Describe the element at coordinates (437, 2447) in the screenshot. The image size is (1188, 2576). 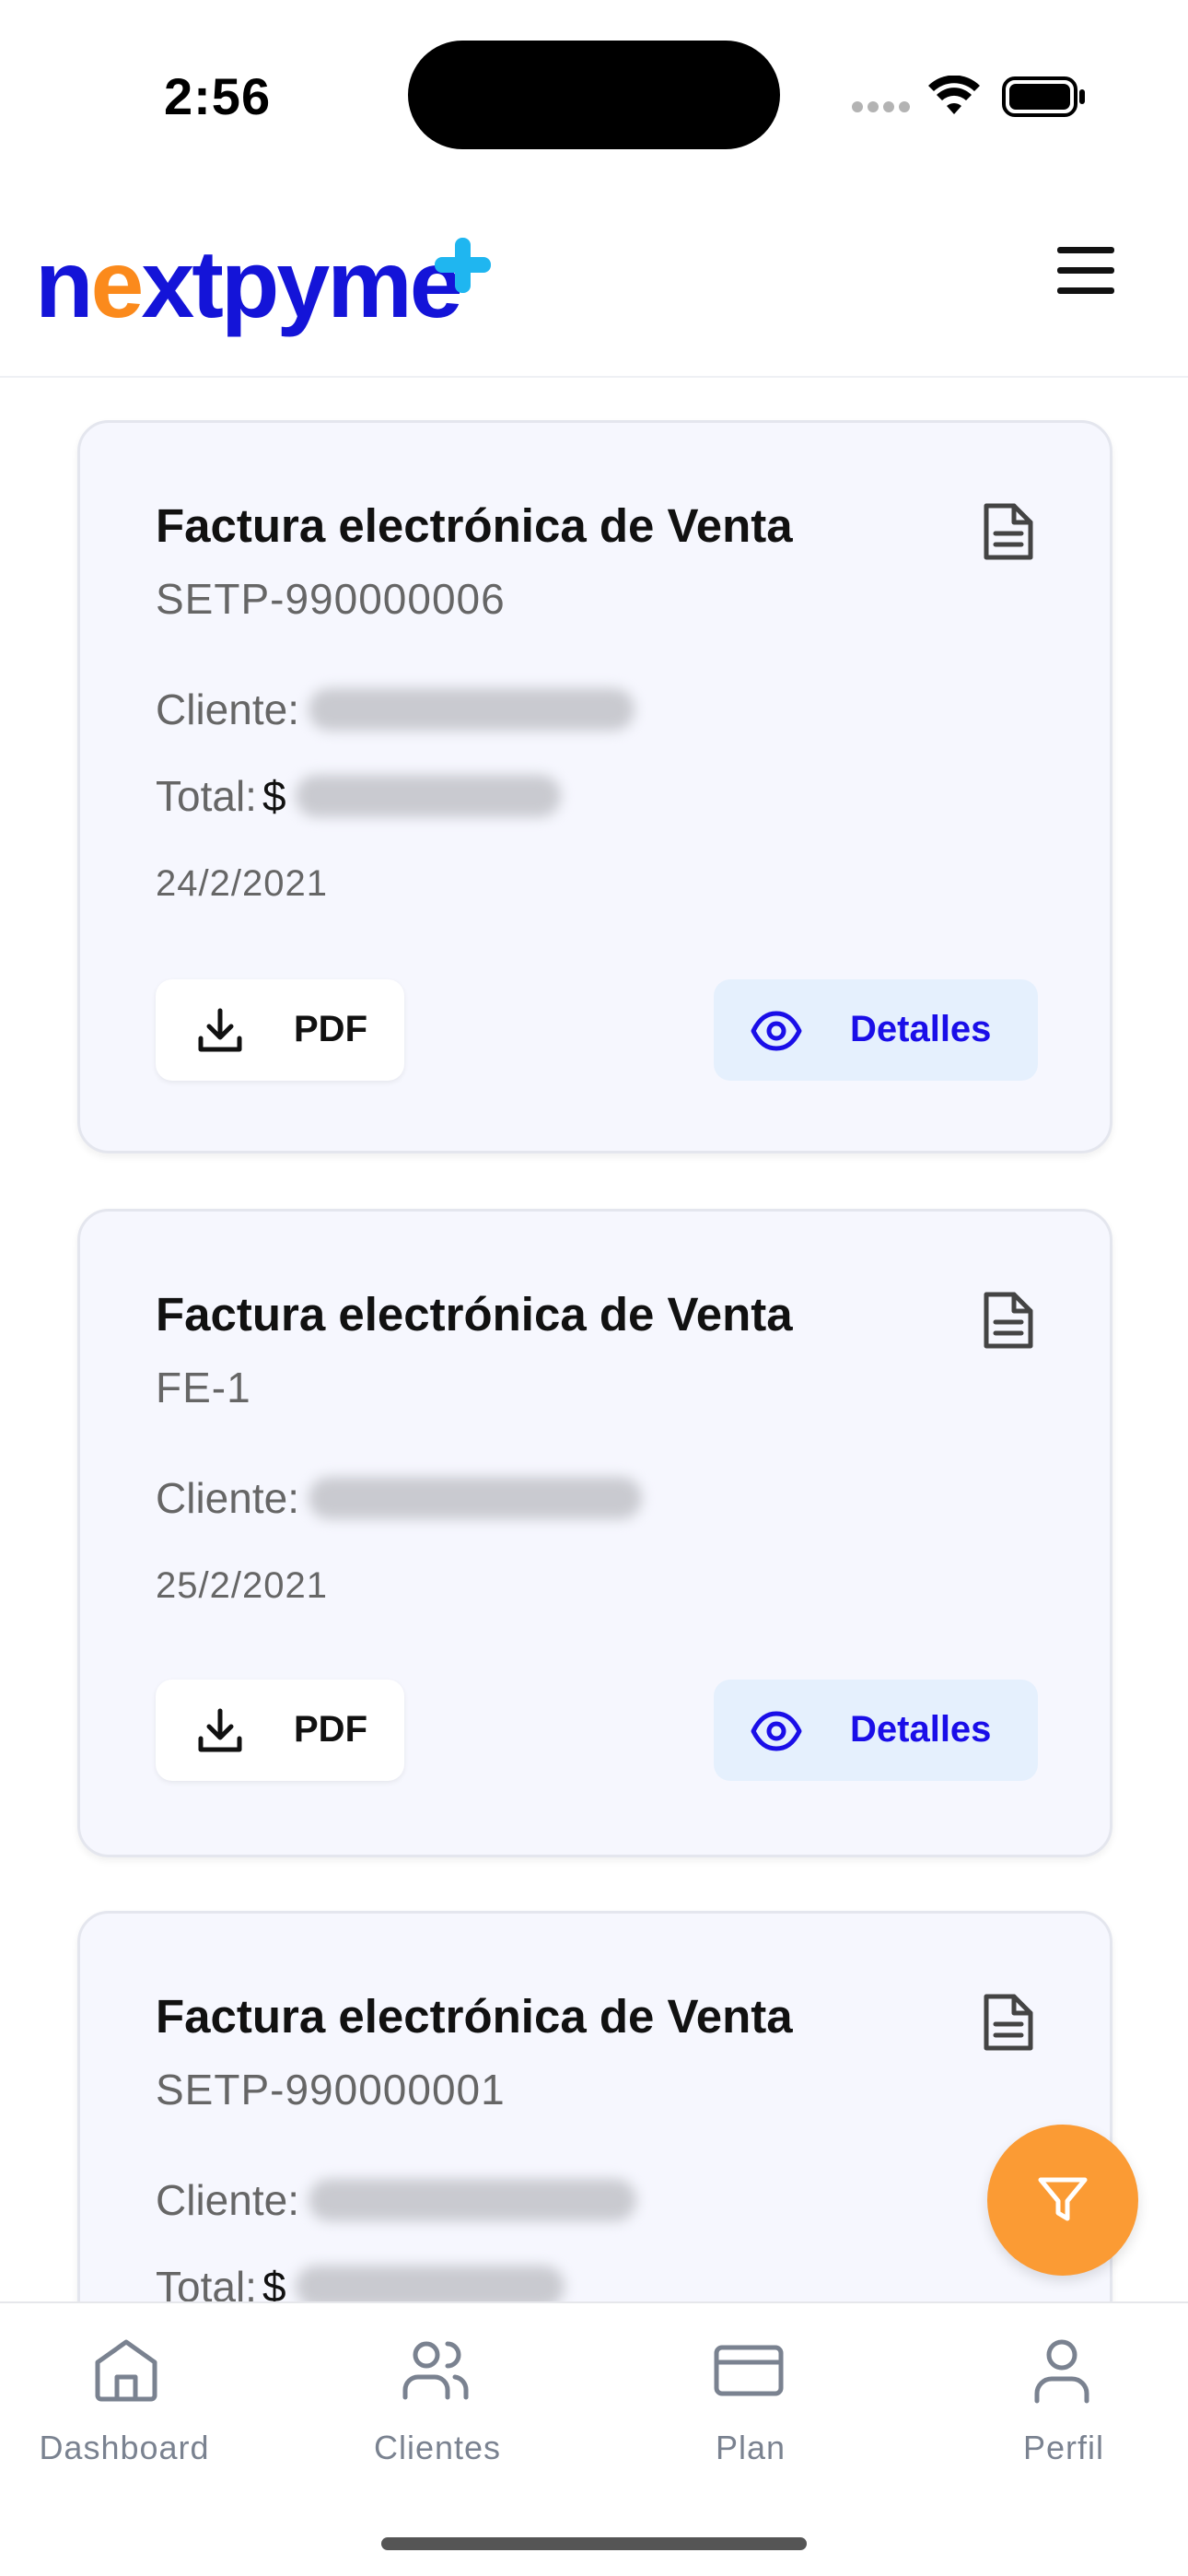
I see `nav-label-clientes: Clientes` at that location.